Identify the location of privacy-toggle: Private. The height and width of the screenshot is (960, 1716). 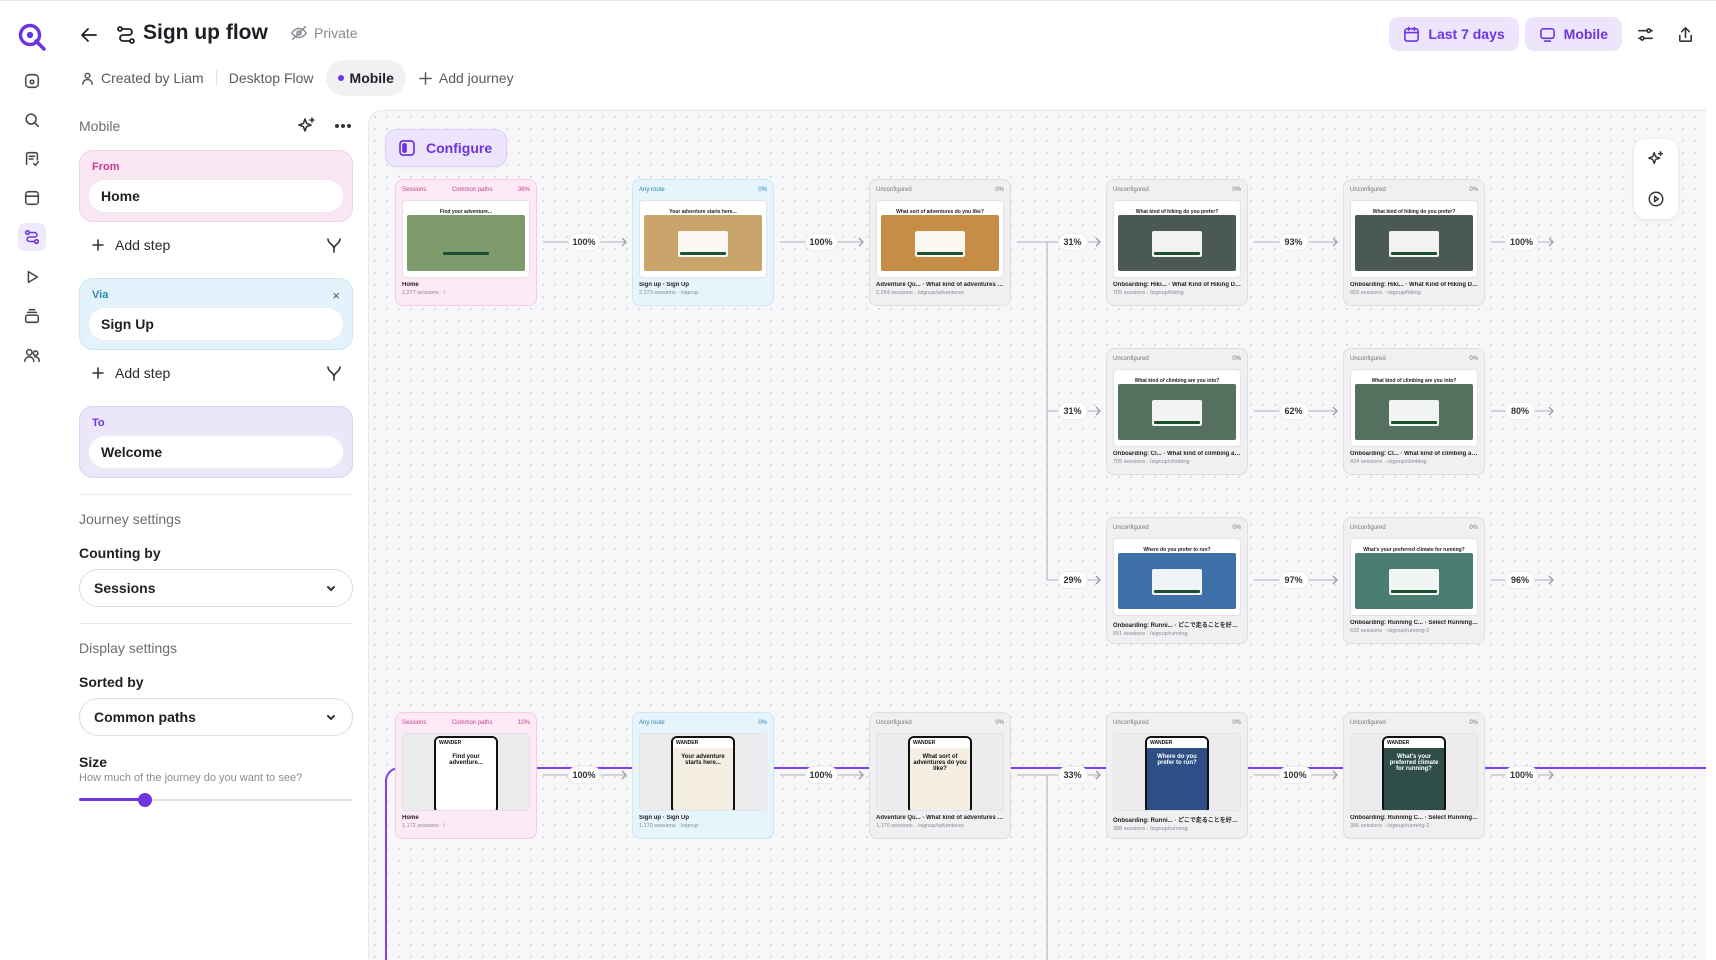
(324, 33).